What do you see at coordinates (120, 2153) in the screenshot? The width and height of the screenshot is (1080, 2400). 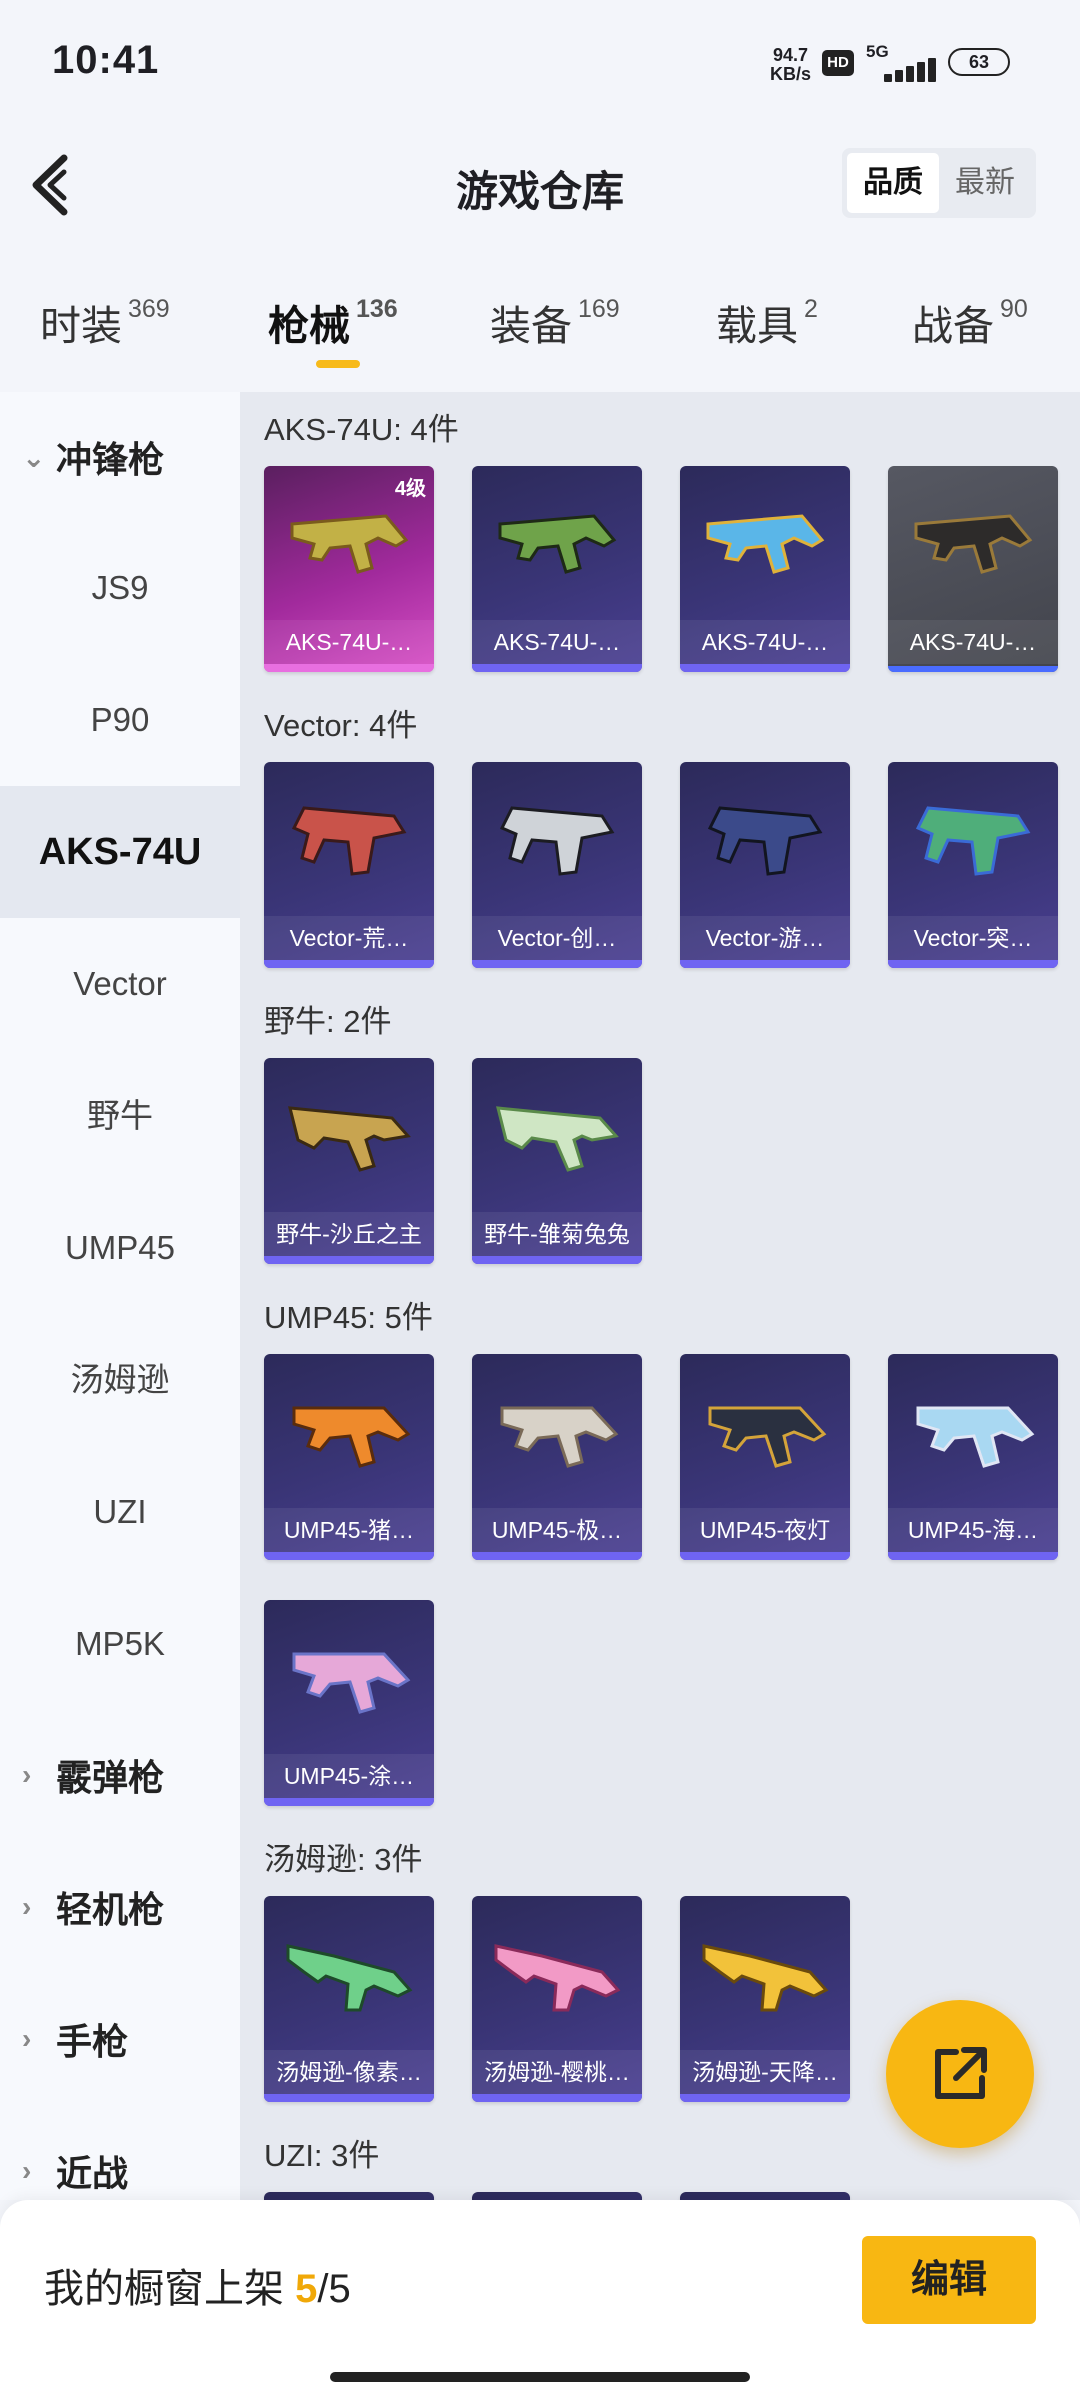 I see `sidebar-cat-melee: › 近战` at bounding box center [120, 2153].